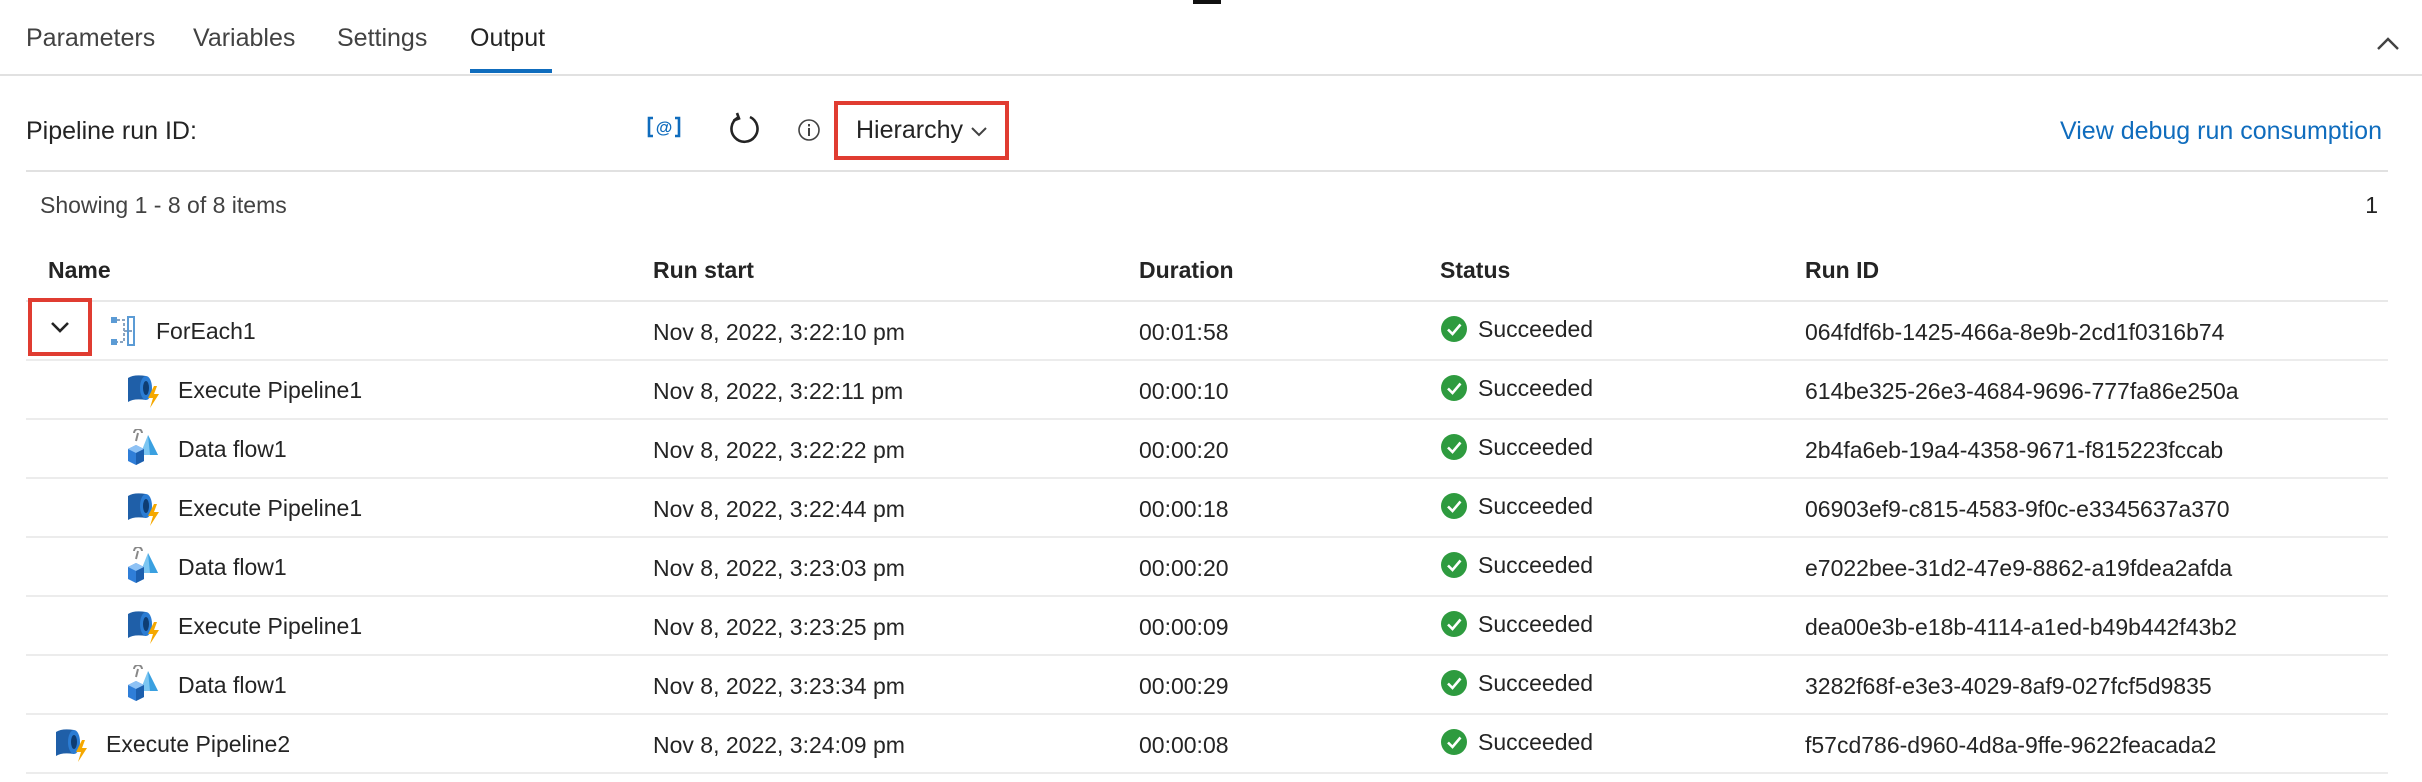 This screenshot has width=2422, height=782. I want to click on tab-output: Output, so click(507, 38).